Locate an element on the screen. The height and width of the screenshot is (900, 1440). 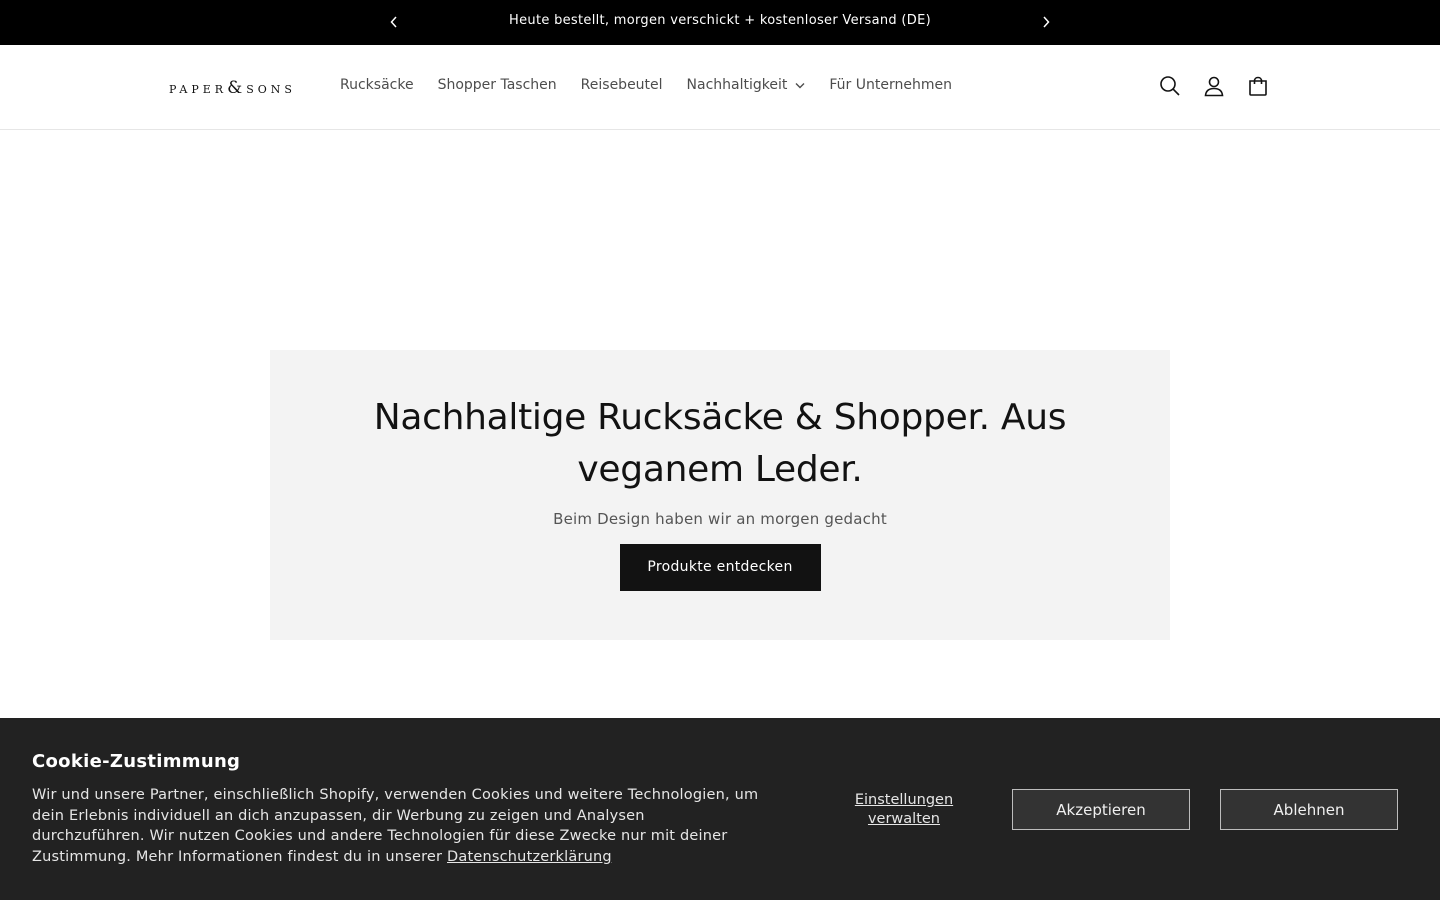
logo-word-sons: SONS is located at coordinates (271, 89).